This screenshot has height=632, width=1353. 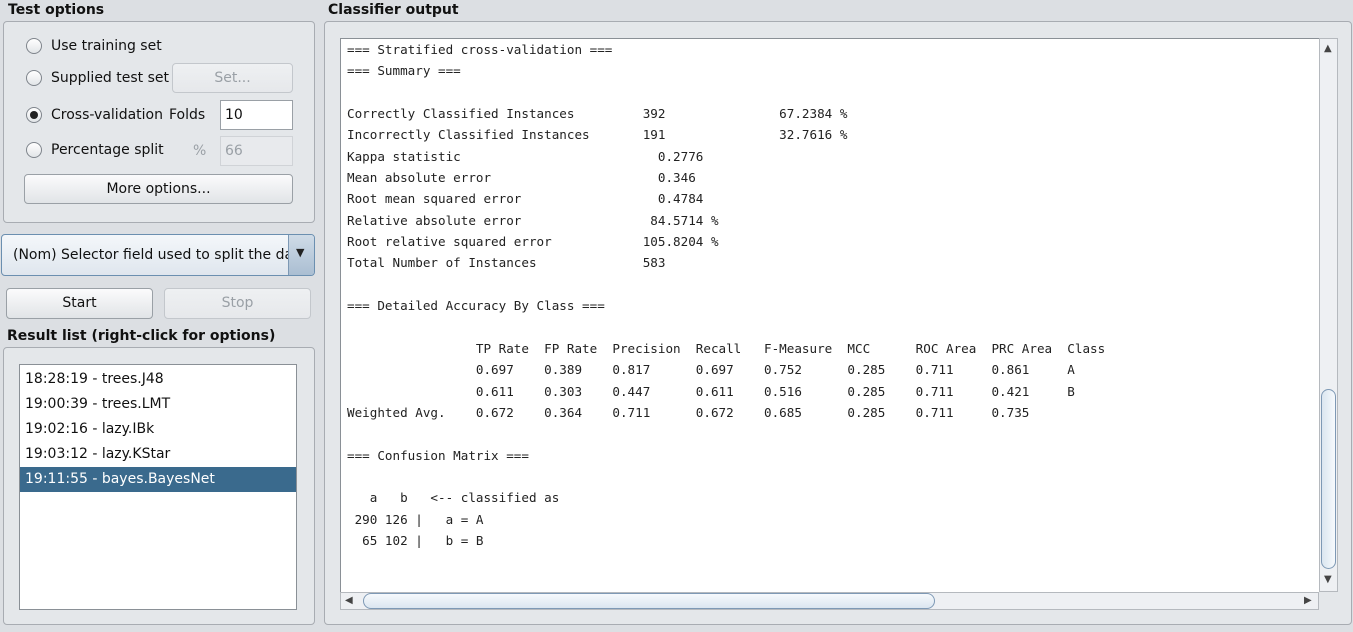 What do you see at coordinates (158, 454) in the screenshot?
I see `result-list-item: 19:03:12 - lazy.KStar` at bounding box center [158, 454].